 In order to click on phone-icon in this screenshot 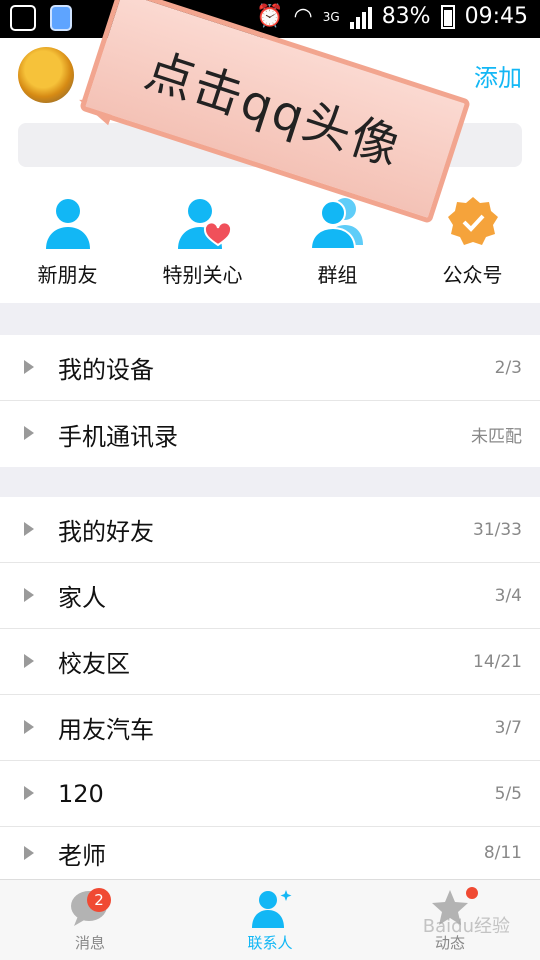, I will do `click(61, 18)`.